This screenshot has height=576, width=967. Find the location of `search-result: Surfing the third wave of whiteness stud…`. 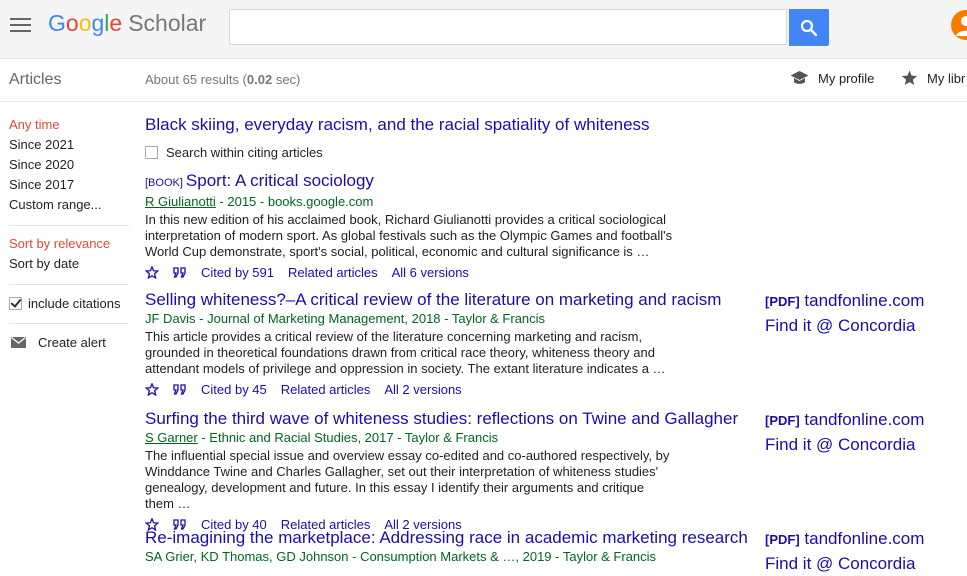

search-result: Surfing the third wave of whiteness stud… is located at coordinates (455, 471).